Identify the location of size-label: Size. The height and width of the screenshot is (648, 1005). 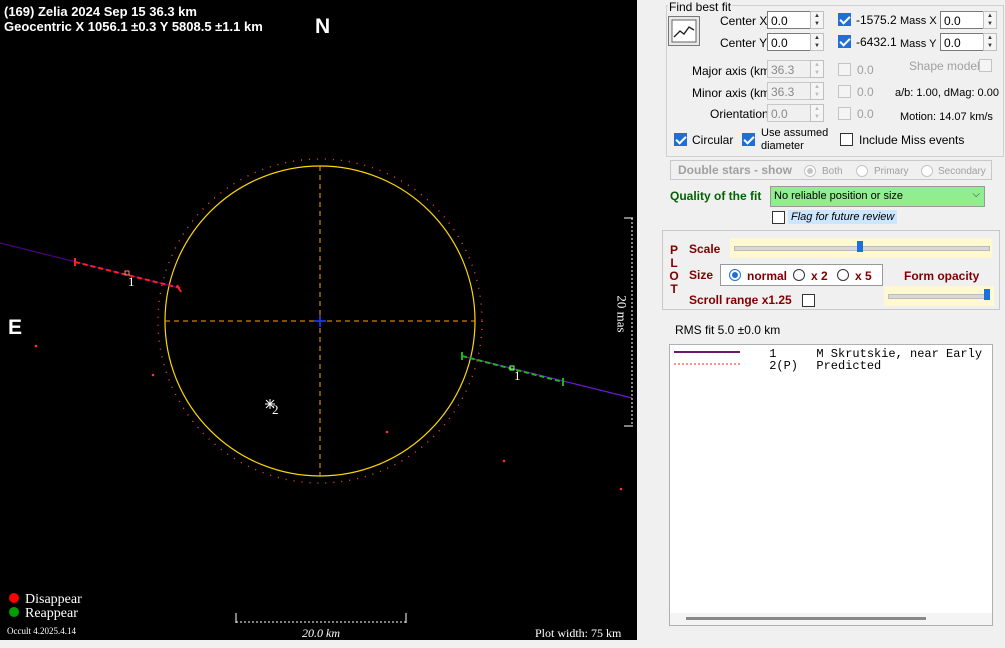
(701, 275).